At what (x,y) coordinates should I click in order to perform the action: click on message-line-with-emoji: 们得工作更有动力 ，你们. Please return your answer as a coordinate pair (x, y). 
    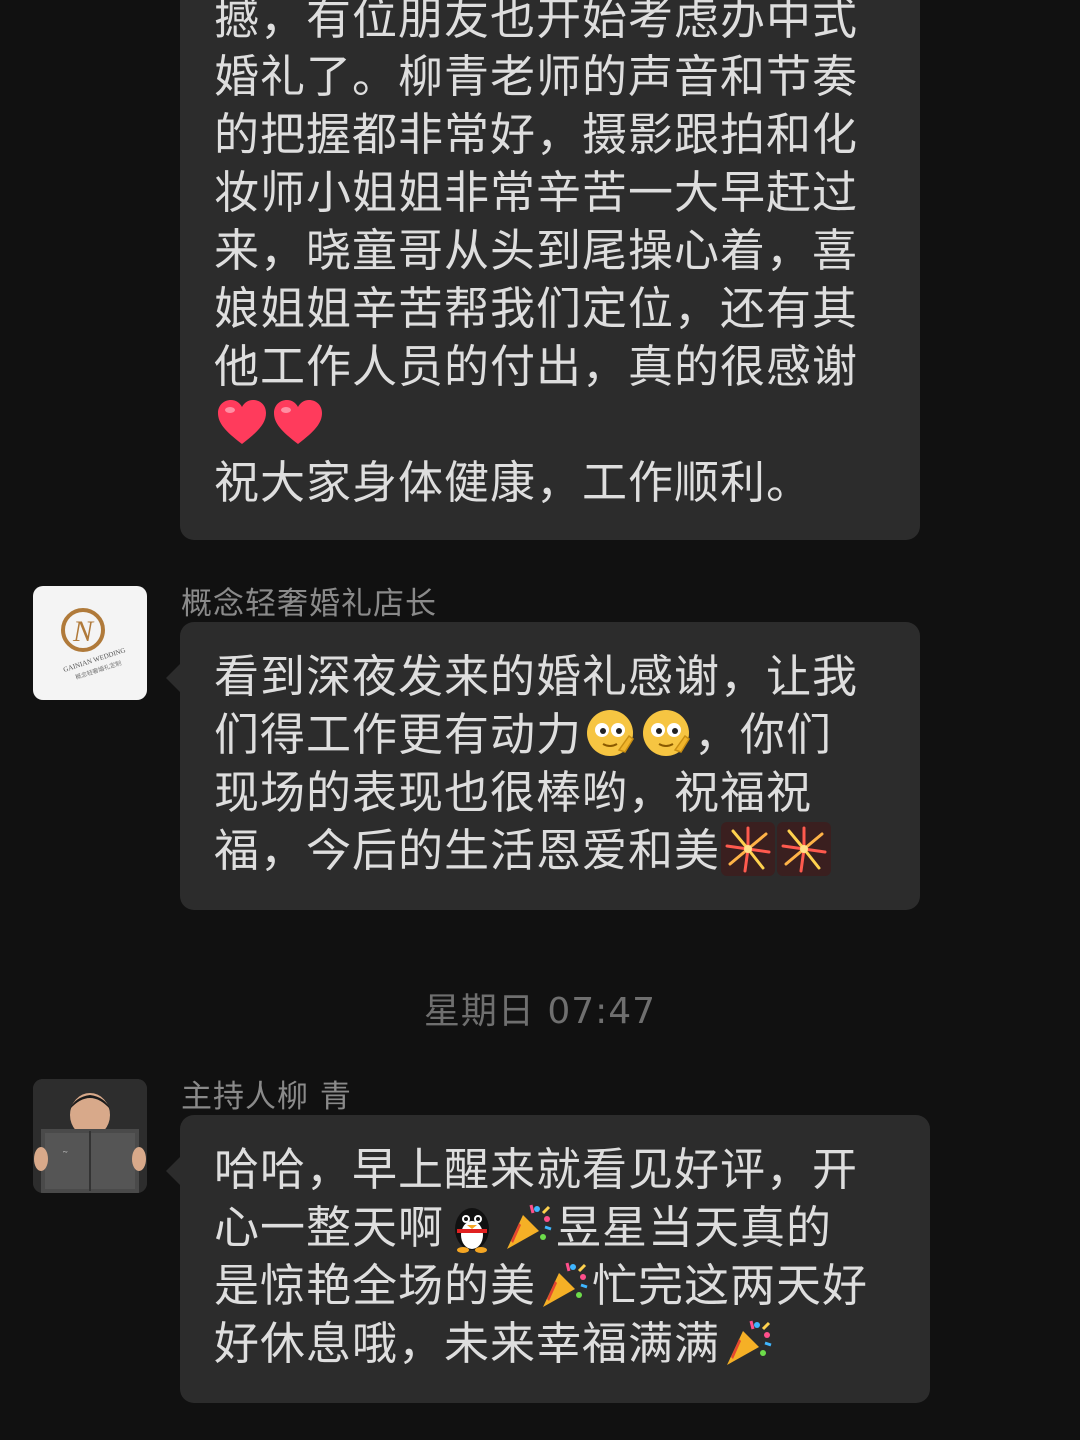
    Looking at the image, I should click on (550, 735).